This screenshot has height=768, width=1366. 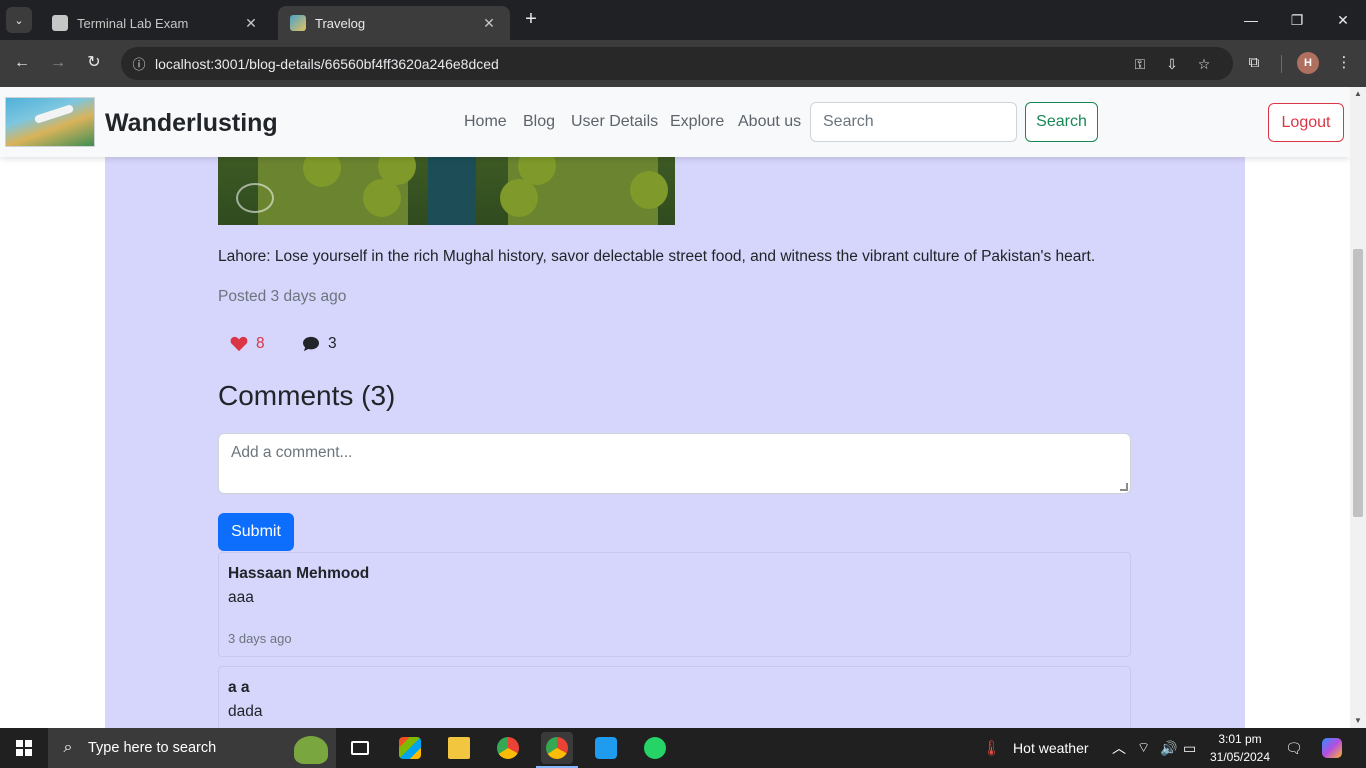 I want to click on like-count: 8, so click(x=260, y=343).